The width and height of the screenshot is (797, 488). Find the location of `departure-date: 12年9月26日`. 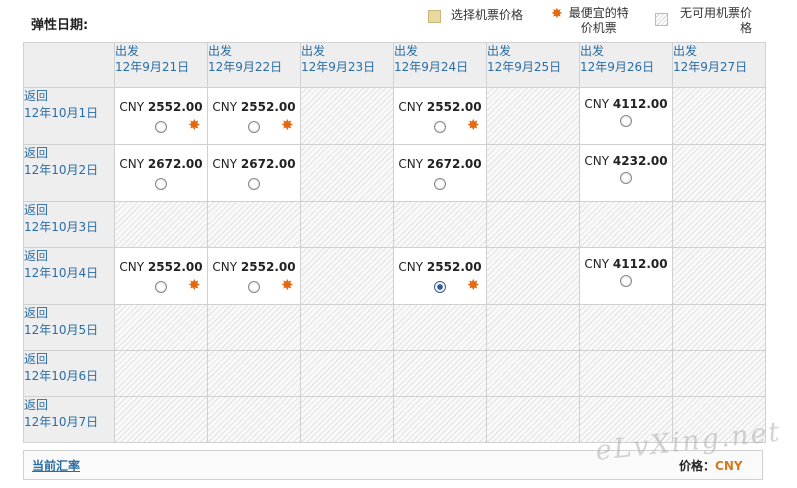

departure-date: 12年9月26日 is located at coordinates (617, 67).